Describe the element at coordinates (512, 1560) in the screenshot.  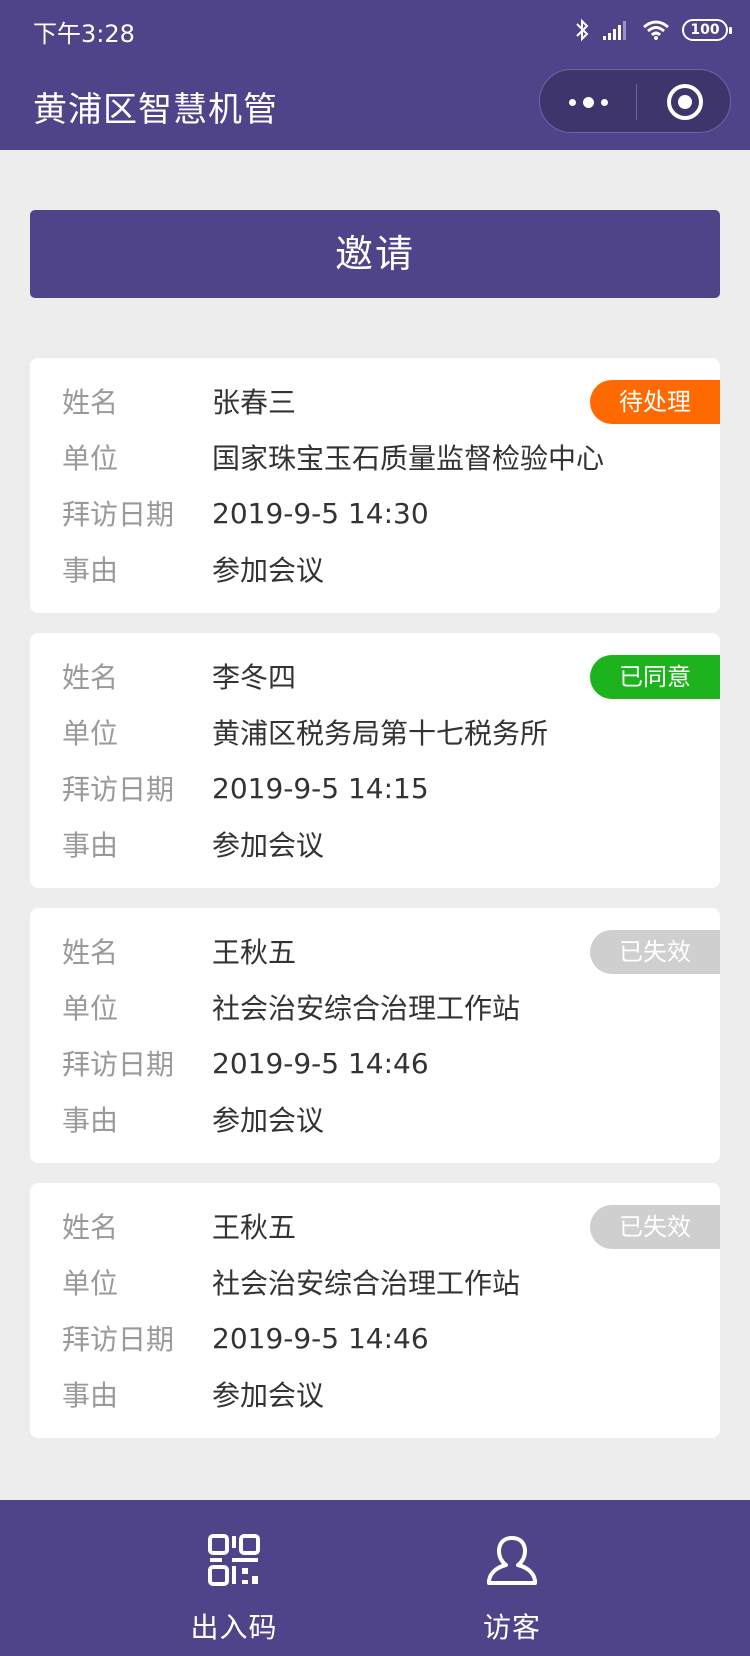
I see `person-icon` at that location.